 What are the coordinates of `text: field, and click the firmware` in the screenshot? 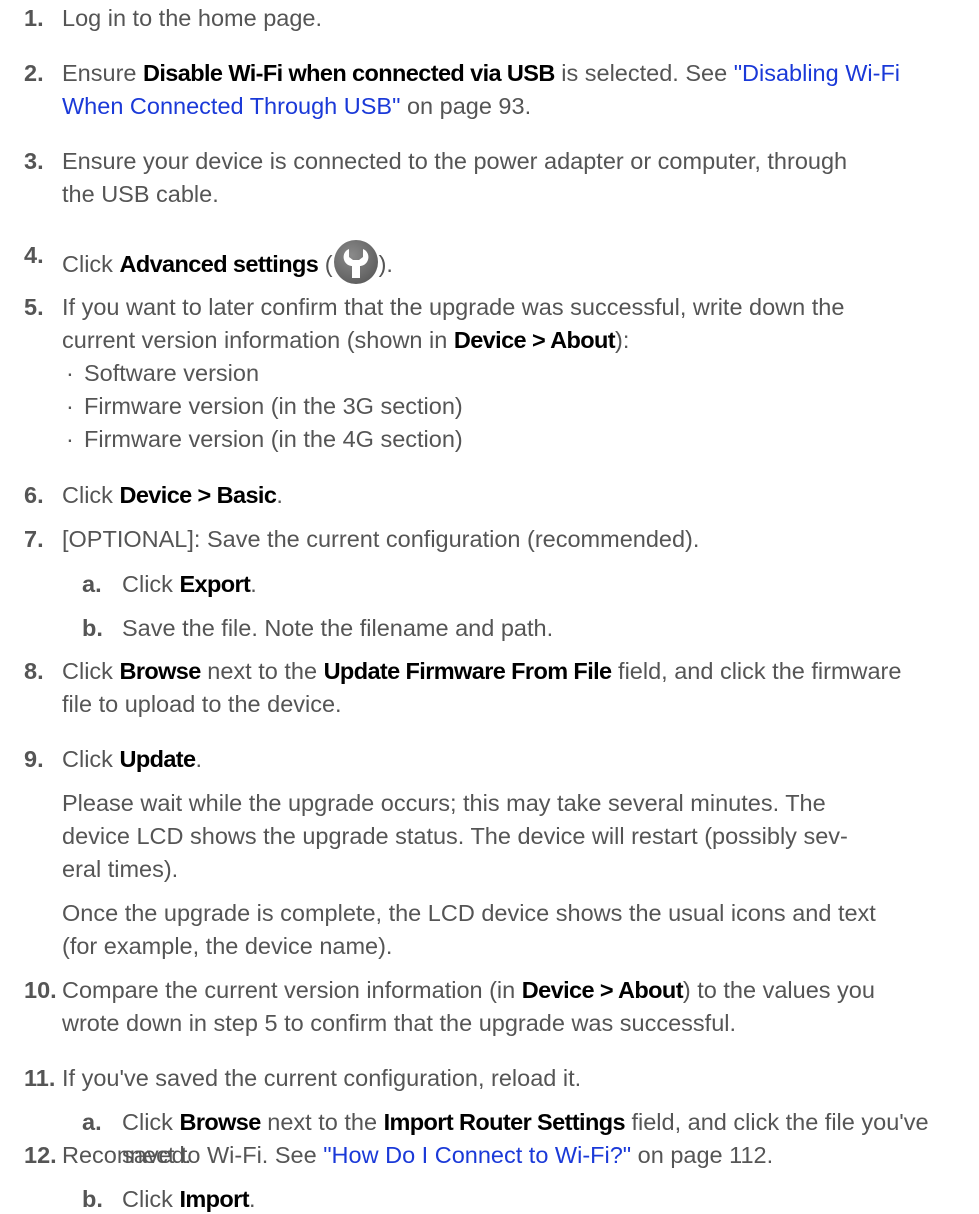 It's located at (756, 671).